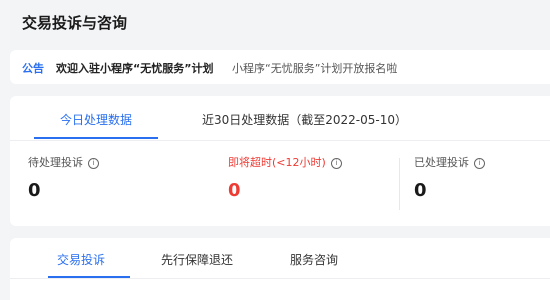 The width and height of the screenshot is (550, 300). Describe the element at coordinates (420, 190) in the screenshot. I see `metric-handled-value: 0` at that location.